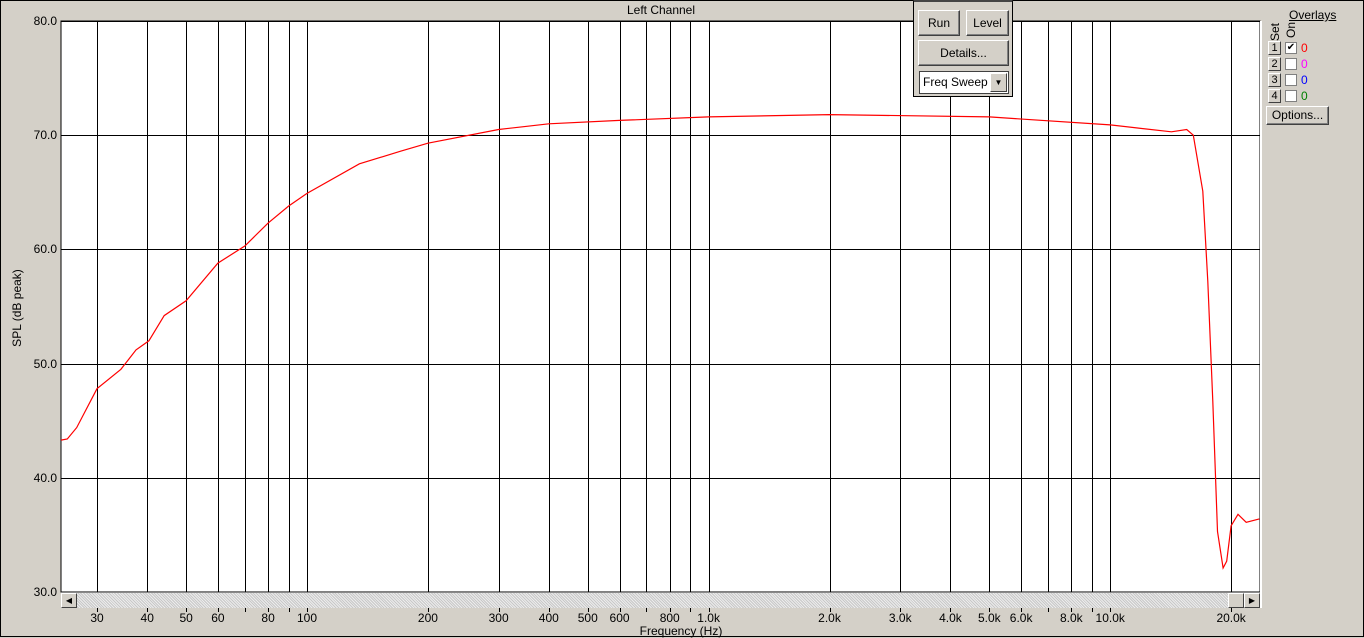  Describe the element at coordinates (1275, 32) in the screenshot. I see `set-column-label: Set` at that location.